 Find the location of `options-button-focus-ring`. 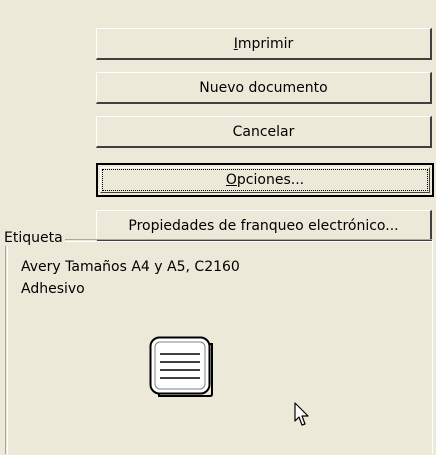

options-button-focus-ring is located at coordinates (265, 180).